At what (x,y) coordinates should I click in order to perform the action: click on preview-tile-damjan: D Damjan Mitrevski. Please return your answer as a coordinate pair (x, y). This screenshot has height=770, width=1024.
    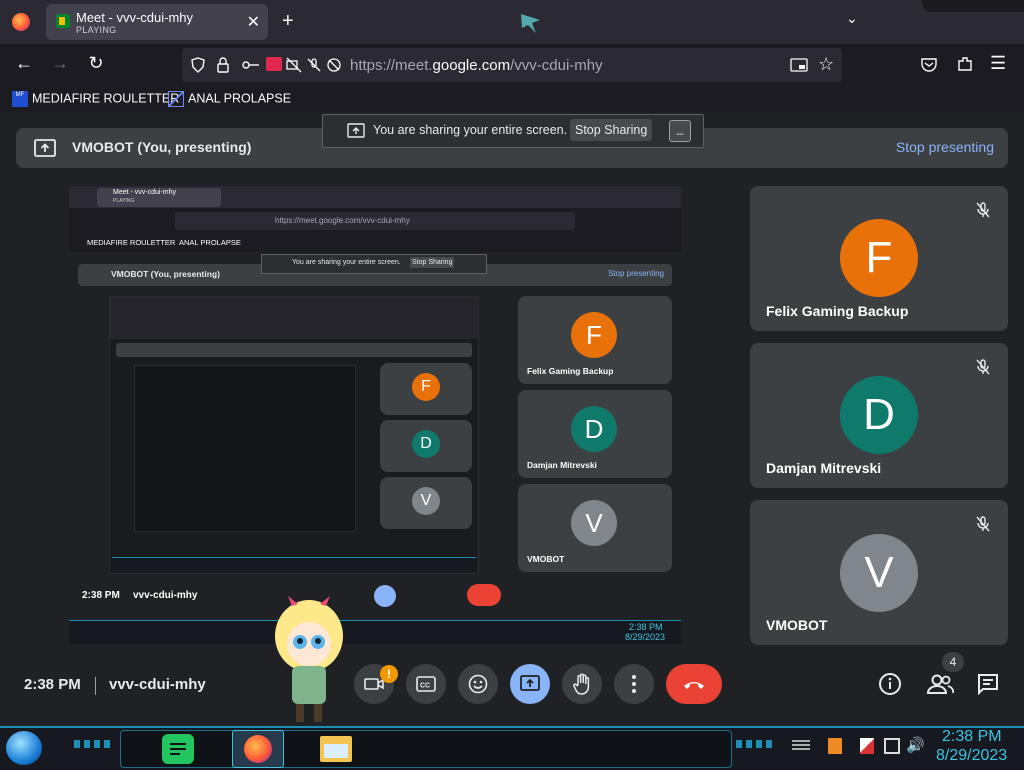
    Looking at the image, I should click on (595, 434).